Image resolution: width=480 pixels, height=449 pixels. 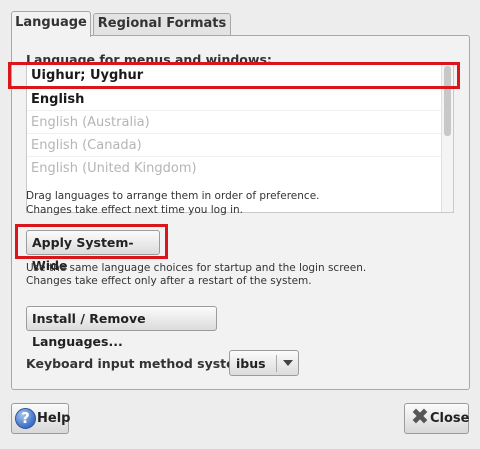 I want to click on language-list-item: English (Australia), so click(x=234, y=121).